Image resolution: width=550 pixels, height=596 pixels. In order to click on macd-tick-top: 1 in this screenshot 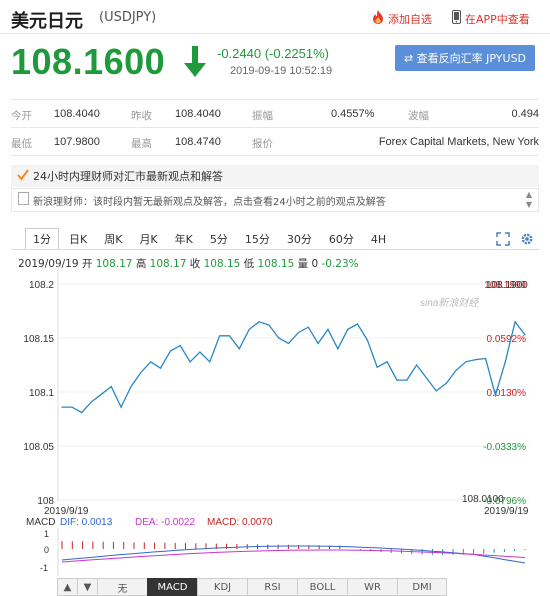, I will do `click(46, 534)`.